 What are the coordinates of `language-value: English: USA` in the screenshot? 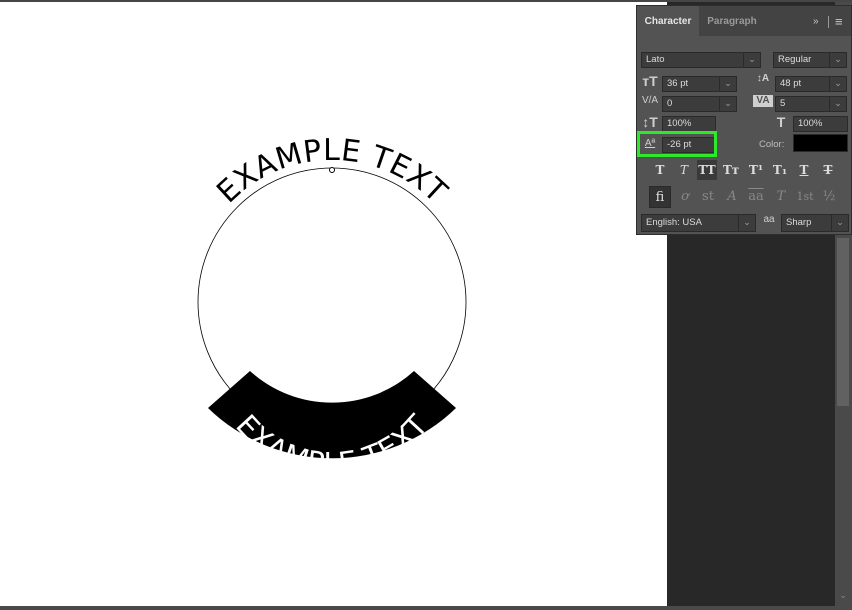 It's located at (674, 222).